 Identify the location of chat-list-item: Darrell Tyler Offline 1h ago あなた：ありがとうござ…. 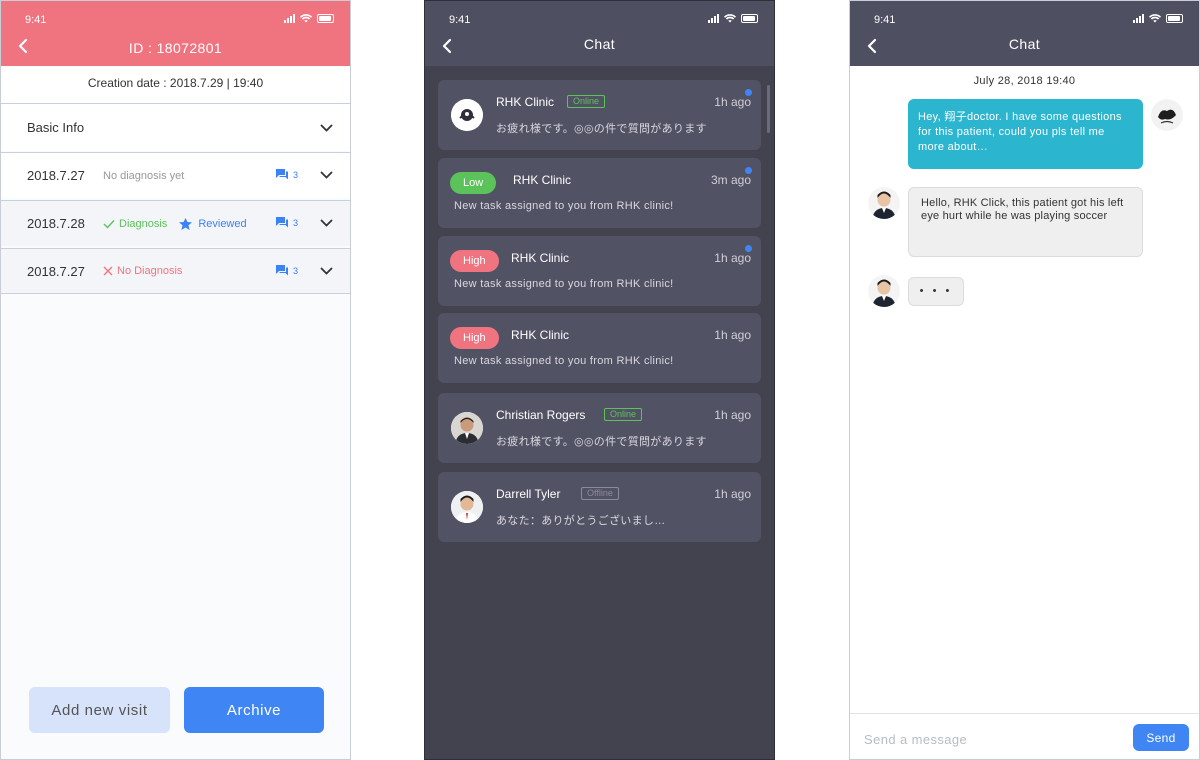
(599, 507).